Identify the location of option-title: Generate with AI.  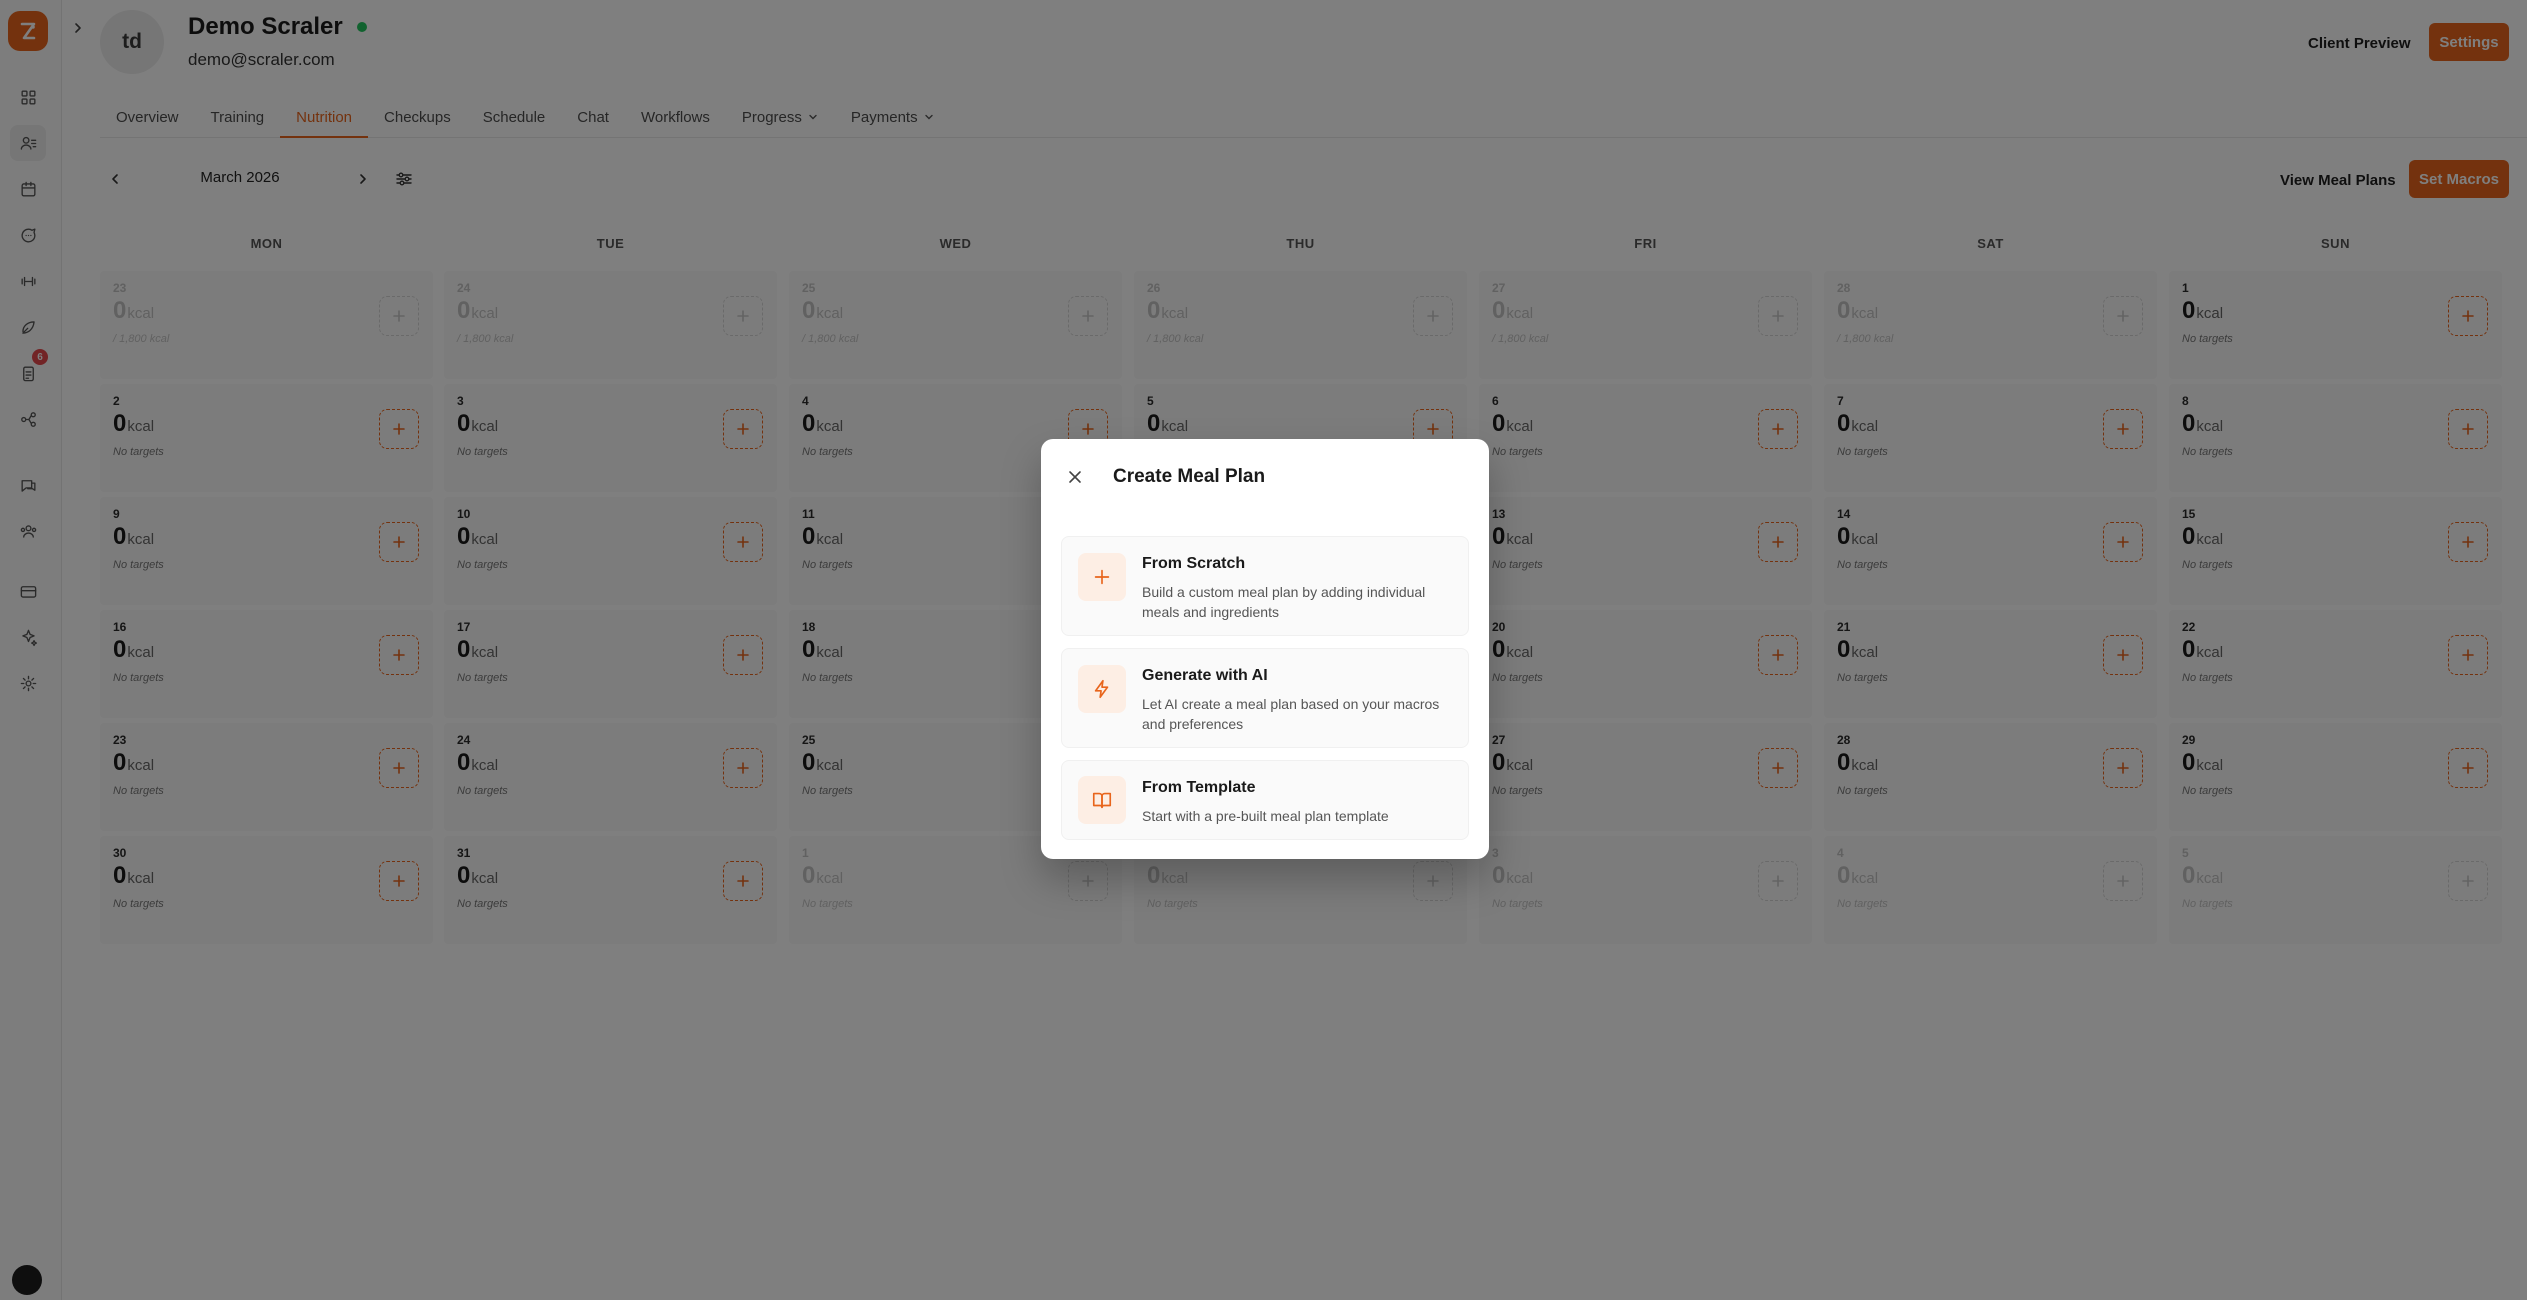
(1205, 675).